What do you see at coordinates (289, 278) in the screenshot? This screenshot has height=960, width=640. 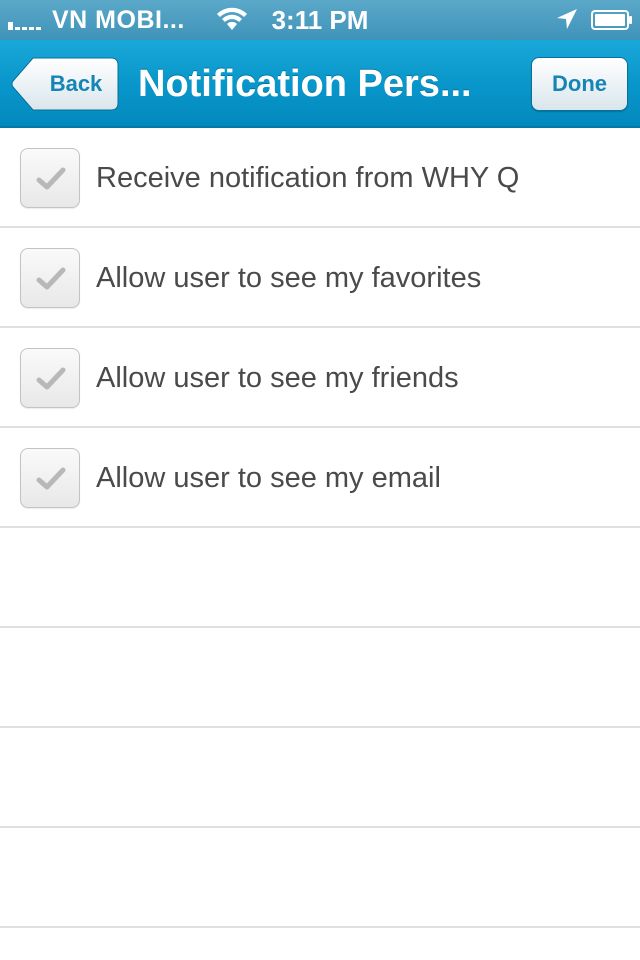 I see `row-label: Allow user to see my favorites` at bounding box center [289, 278].